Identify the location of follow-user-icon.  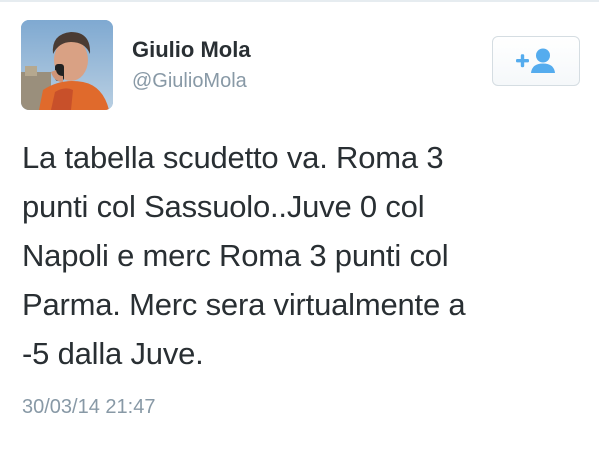
(535, 60).